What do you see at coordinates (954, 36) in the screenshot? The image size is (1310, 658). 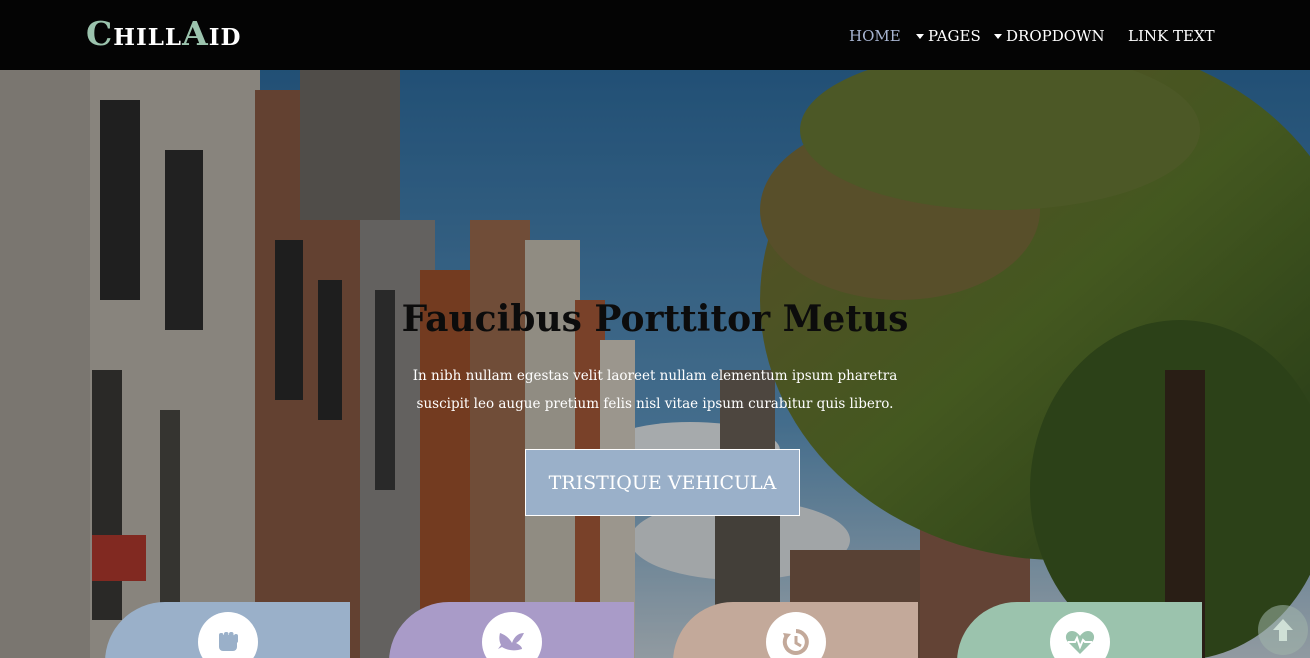 I see `nav-pages-label: PAGES` at bounding box center [954, 36].